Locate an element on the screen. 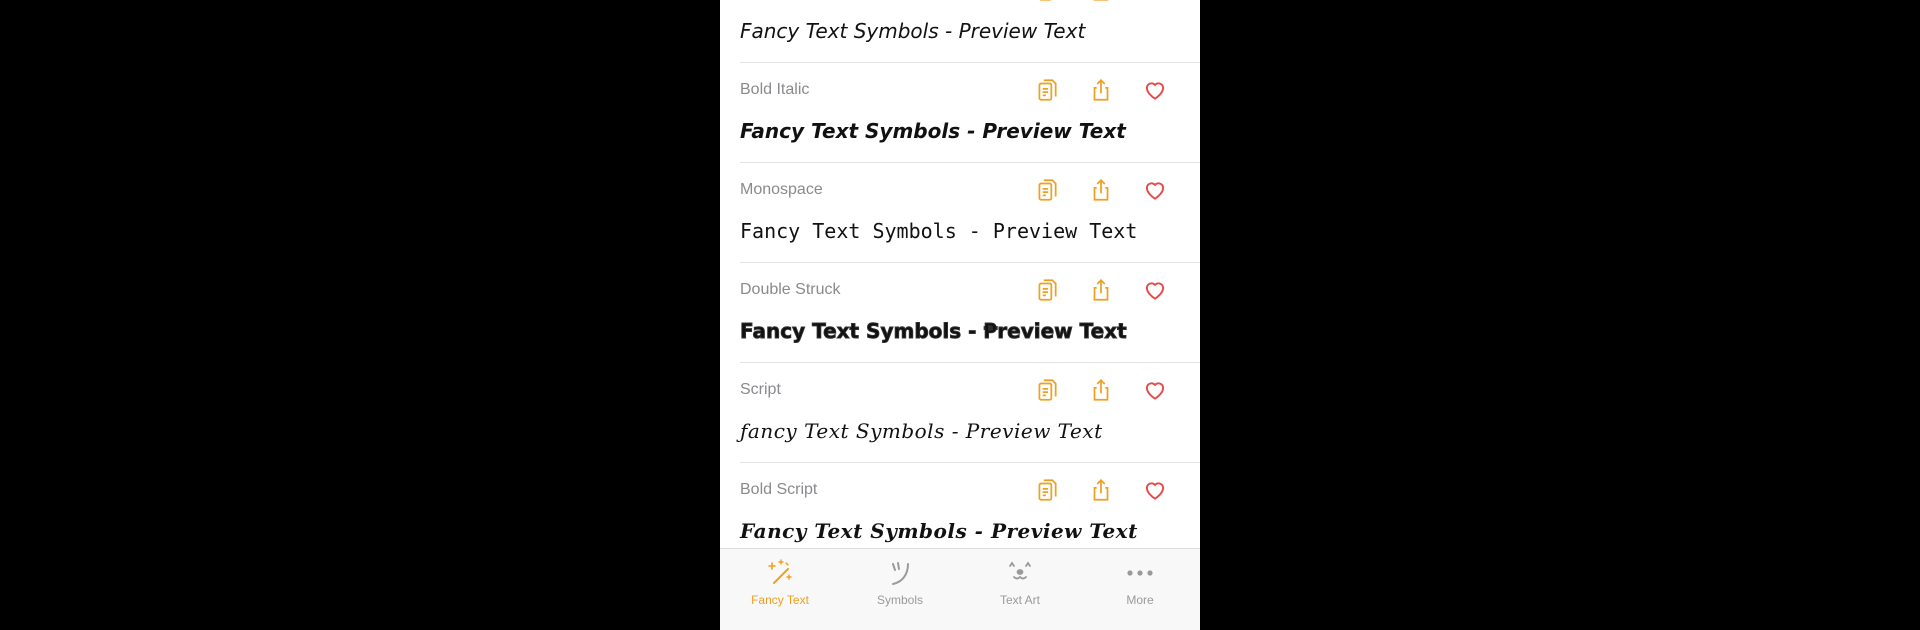 The width and height of the screenshot is (1920, 630). symbols-icon is located at coordinates (900, 573).